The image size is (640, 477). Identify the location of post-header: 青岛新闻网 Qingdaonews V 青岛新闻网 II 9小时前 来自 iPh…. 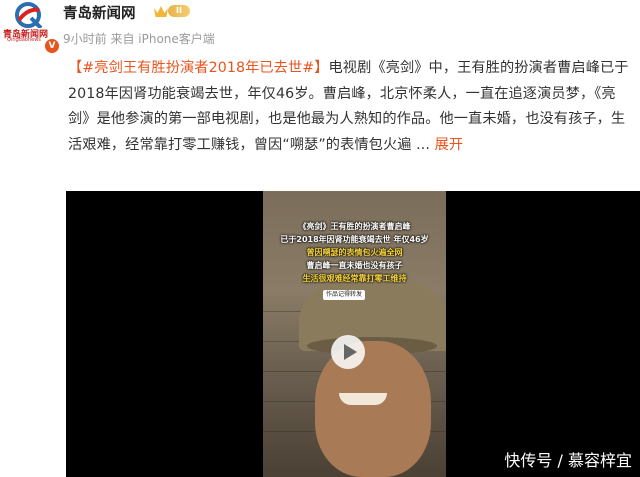
(320, 28).